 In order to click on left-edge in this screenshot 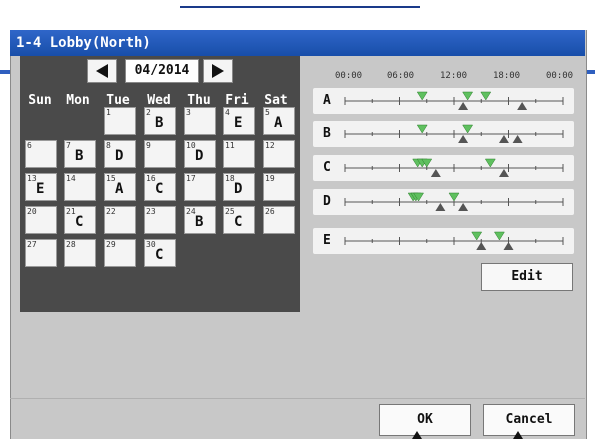, I will do `click(5, 72)`.